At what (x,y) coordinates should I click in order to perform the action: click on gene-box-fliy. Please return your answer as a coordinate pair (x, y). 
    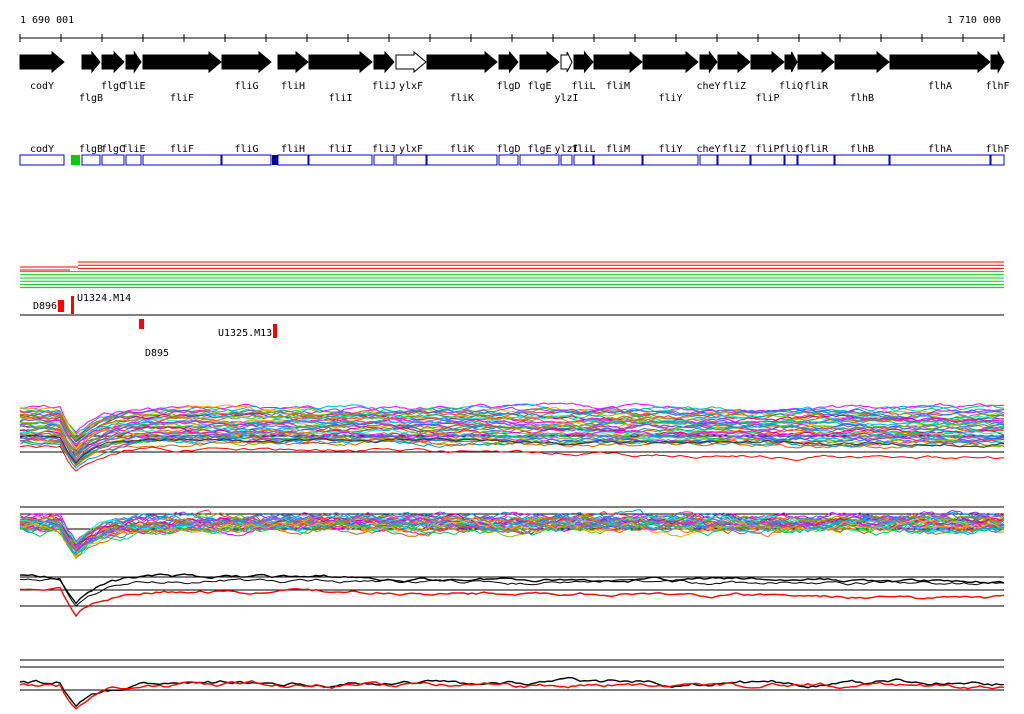
    Looking at the image, I should click on (670, 160).